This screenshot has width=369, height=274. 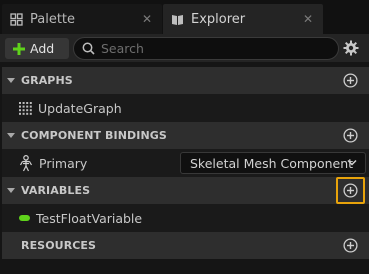 What do you see at coordinates (80, 108) in the screenshot?
I see `list-item-label: UpdateGraph` at bounding box center [80, 108].